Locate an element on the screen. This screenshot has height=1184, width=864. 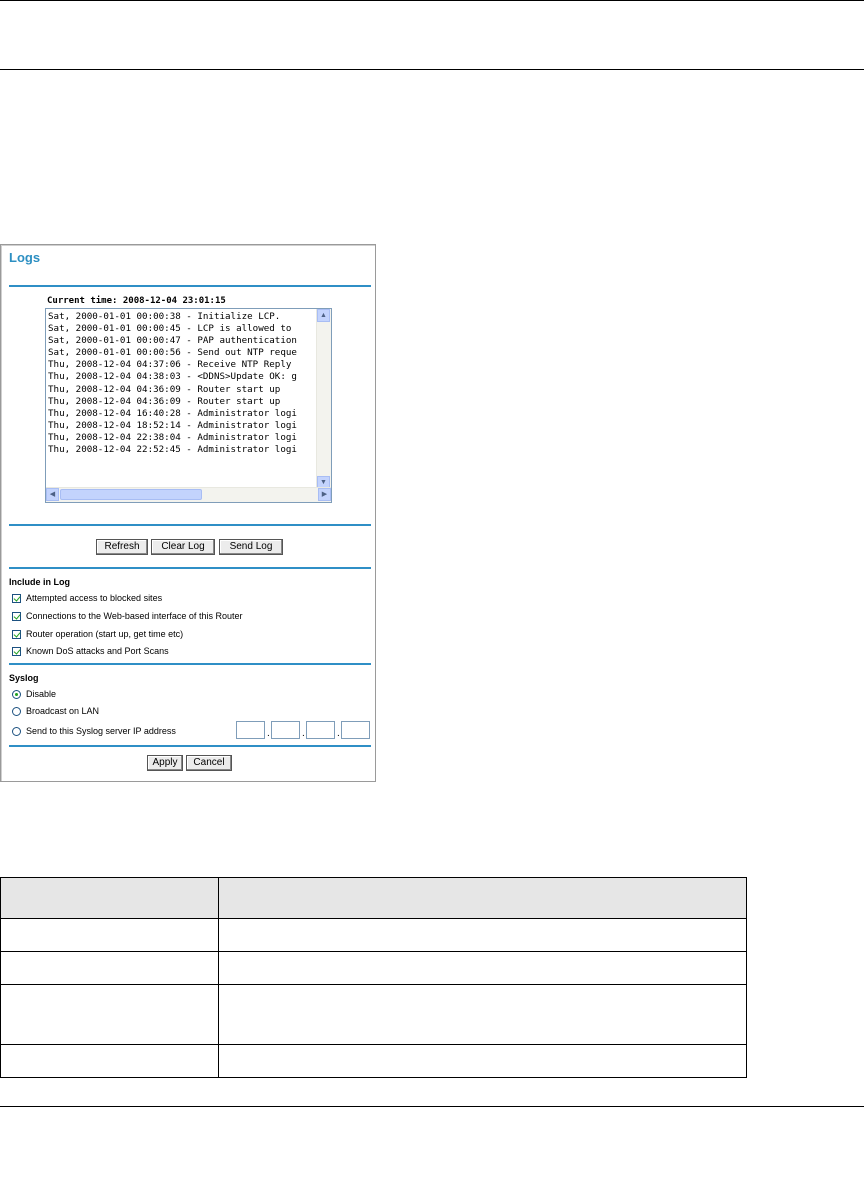
horizontal-scrollbar: ◀ ▶ is located at coordinates (188, 494).